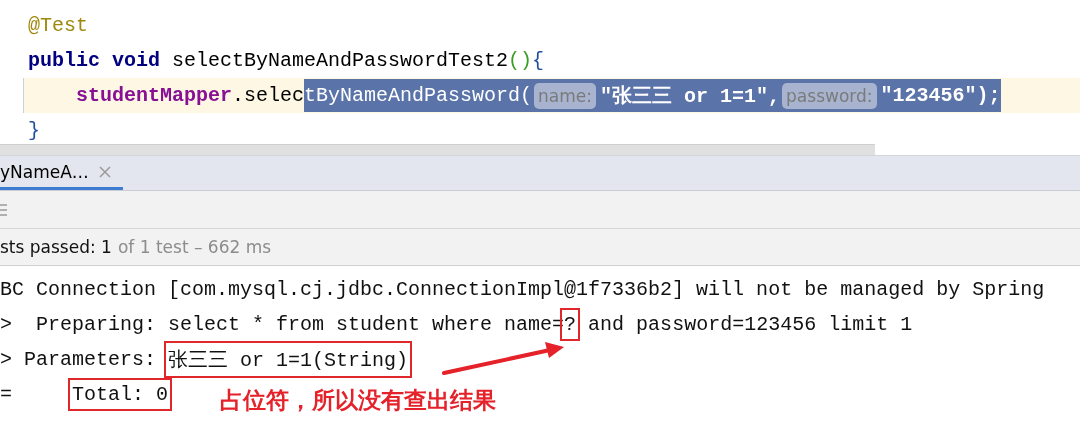  I want to click on highlighted-console-text: 张三三 or 1=1(String), so click(288, 359).